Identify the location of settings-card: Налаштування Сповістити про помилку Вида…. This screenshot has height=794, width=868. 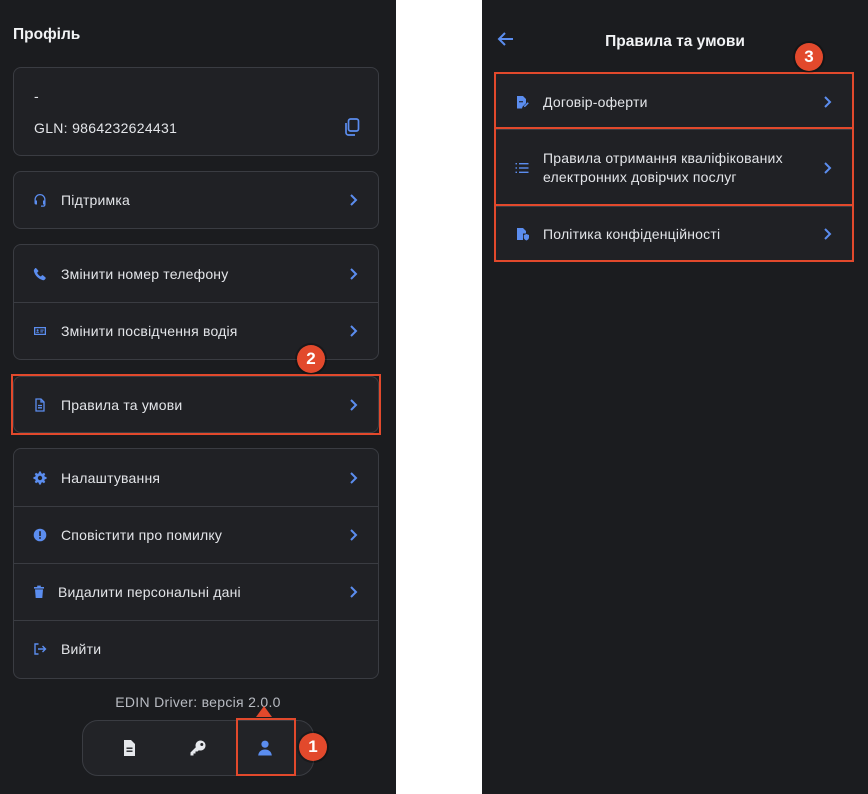
(196, 563).